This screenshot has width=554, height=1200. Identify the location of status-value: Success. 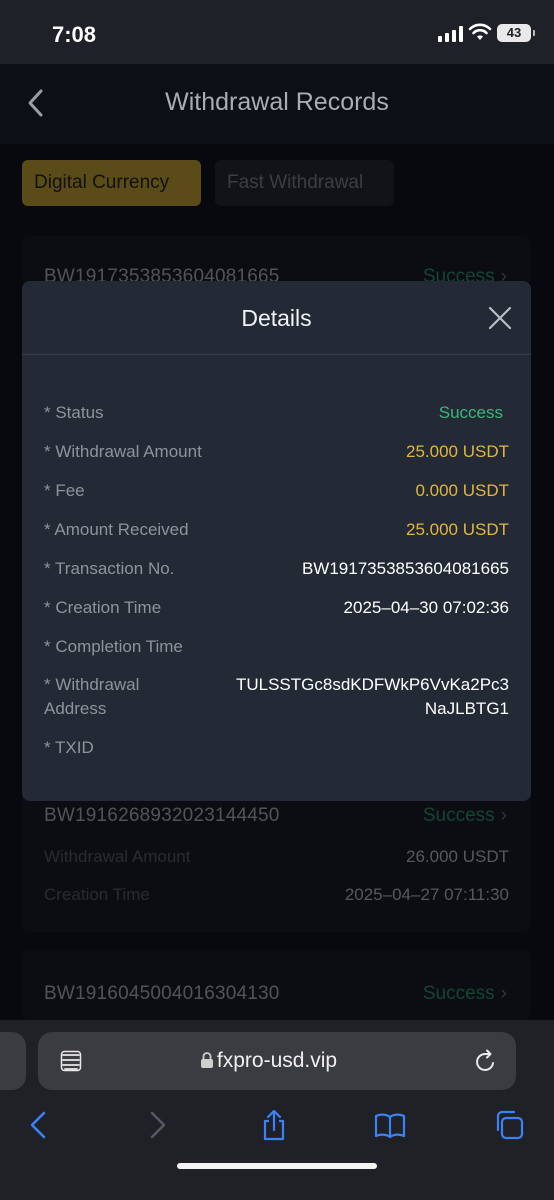
(470, 412).